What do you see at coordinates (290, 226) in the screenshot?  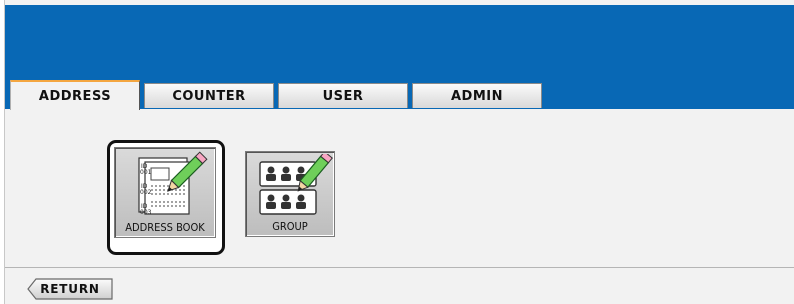 I see `group-label: GROUP` at bounding box center [290, 226].